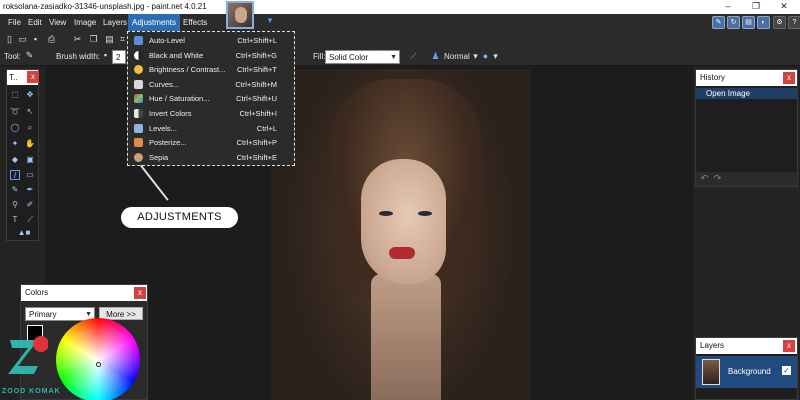 The height and width of the screenshot is (400, 800). What do you see at coordinates (240, 15) in the screenshot?
I see `image-tab-thumbnail` at bounding box center [240, 15].